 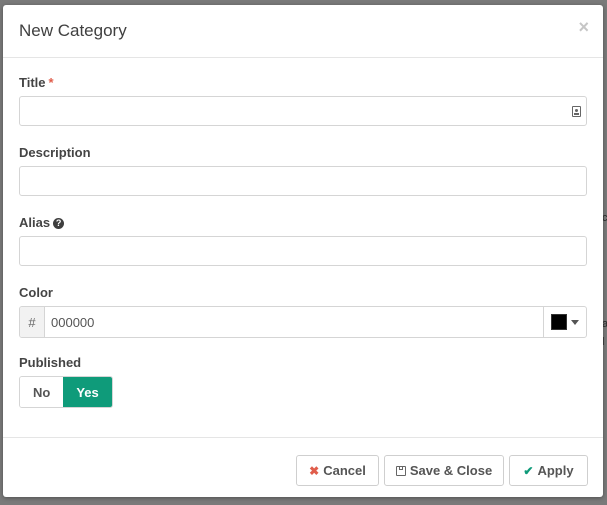 What do you see at coordinates (50, 362) in the screenshot?
I see `published-label: Published` at bounding box center [50, 362].